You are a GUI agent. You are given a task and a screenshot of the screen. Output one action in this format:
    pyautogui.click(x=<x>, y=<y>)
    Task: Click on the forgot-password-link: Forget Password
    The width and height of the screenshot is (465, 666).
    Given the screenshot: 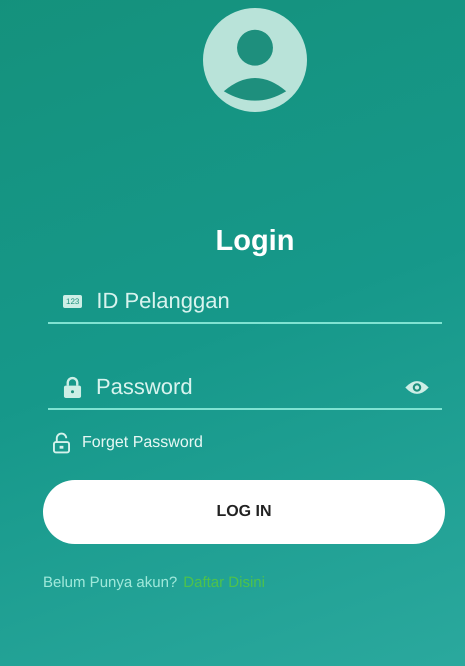 What is the action you would take?
    pyautogui.click(x=142, y=443)
    